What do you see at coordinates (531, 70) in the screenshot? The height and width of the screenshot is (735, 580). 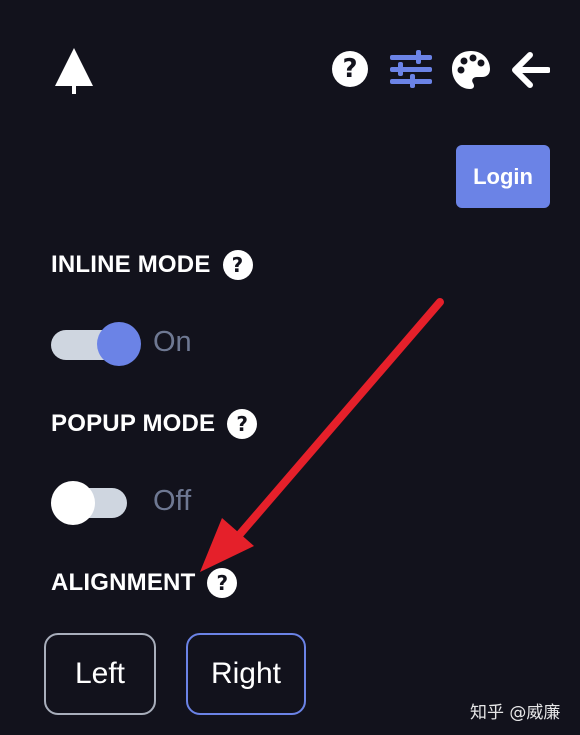 I see `back-arrow-icon` at bounding box center [531, 70].